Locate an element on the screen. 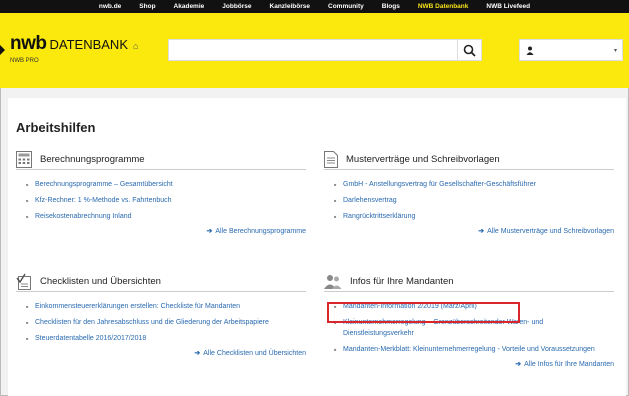  search-button is located at coordinates (470, 50).